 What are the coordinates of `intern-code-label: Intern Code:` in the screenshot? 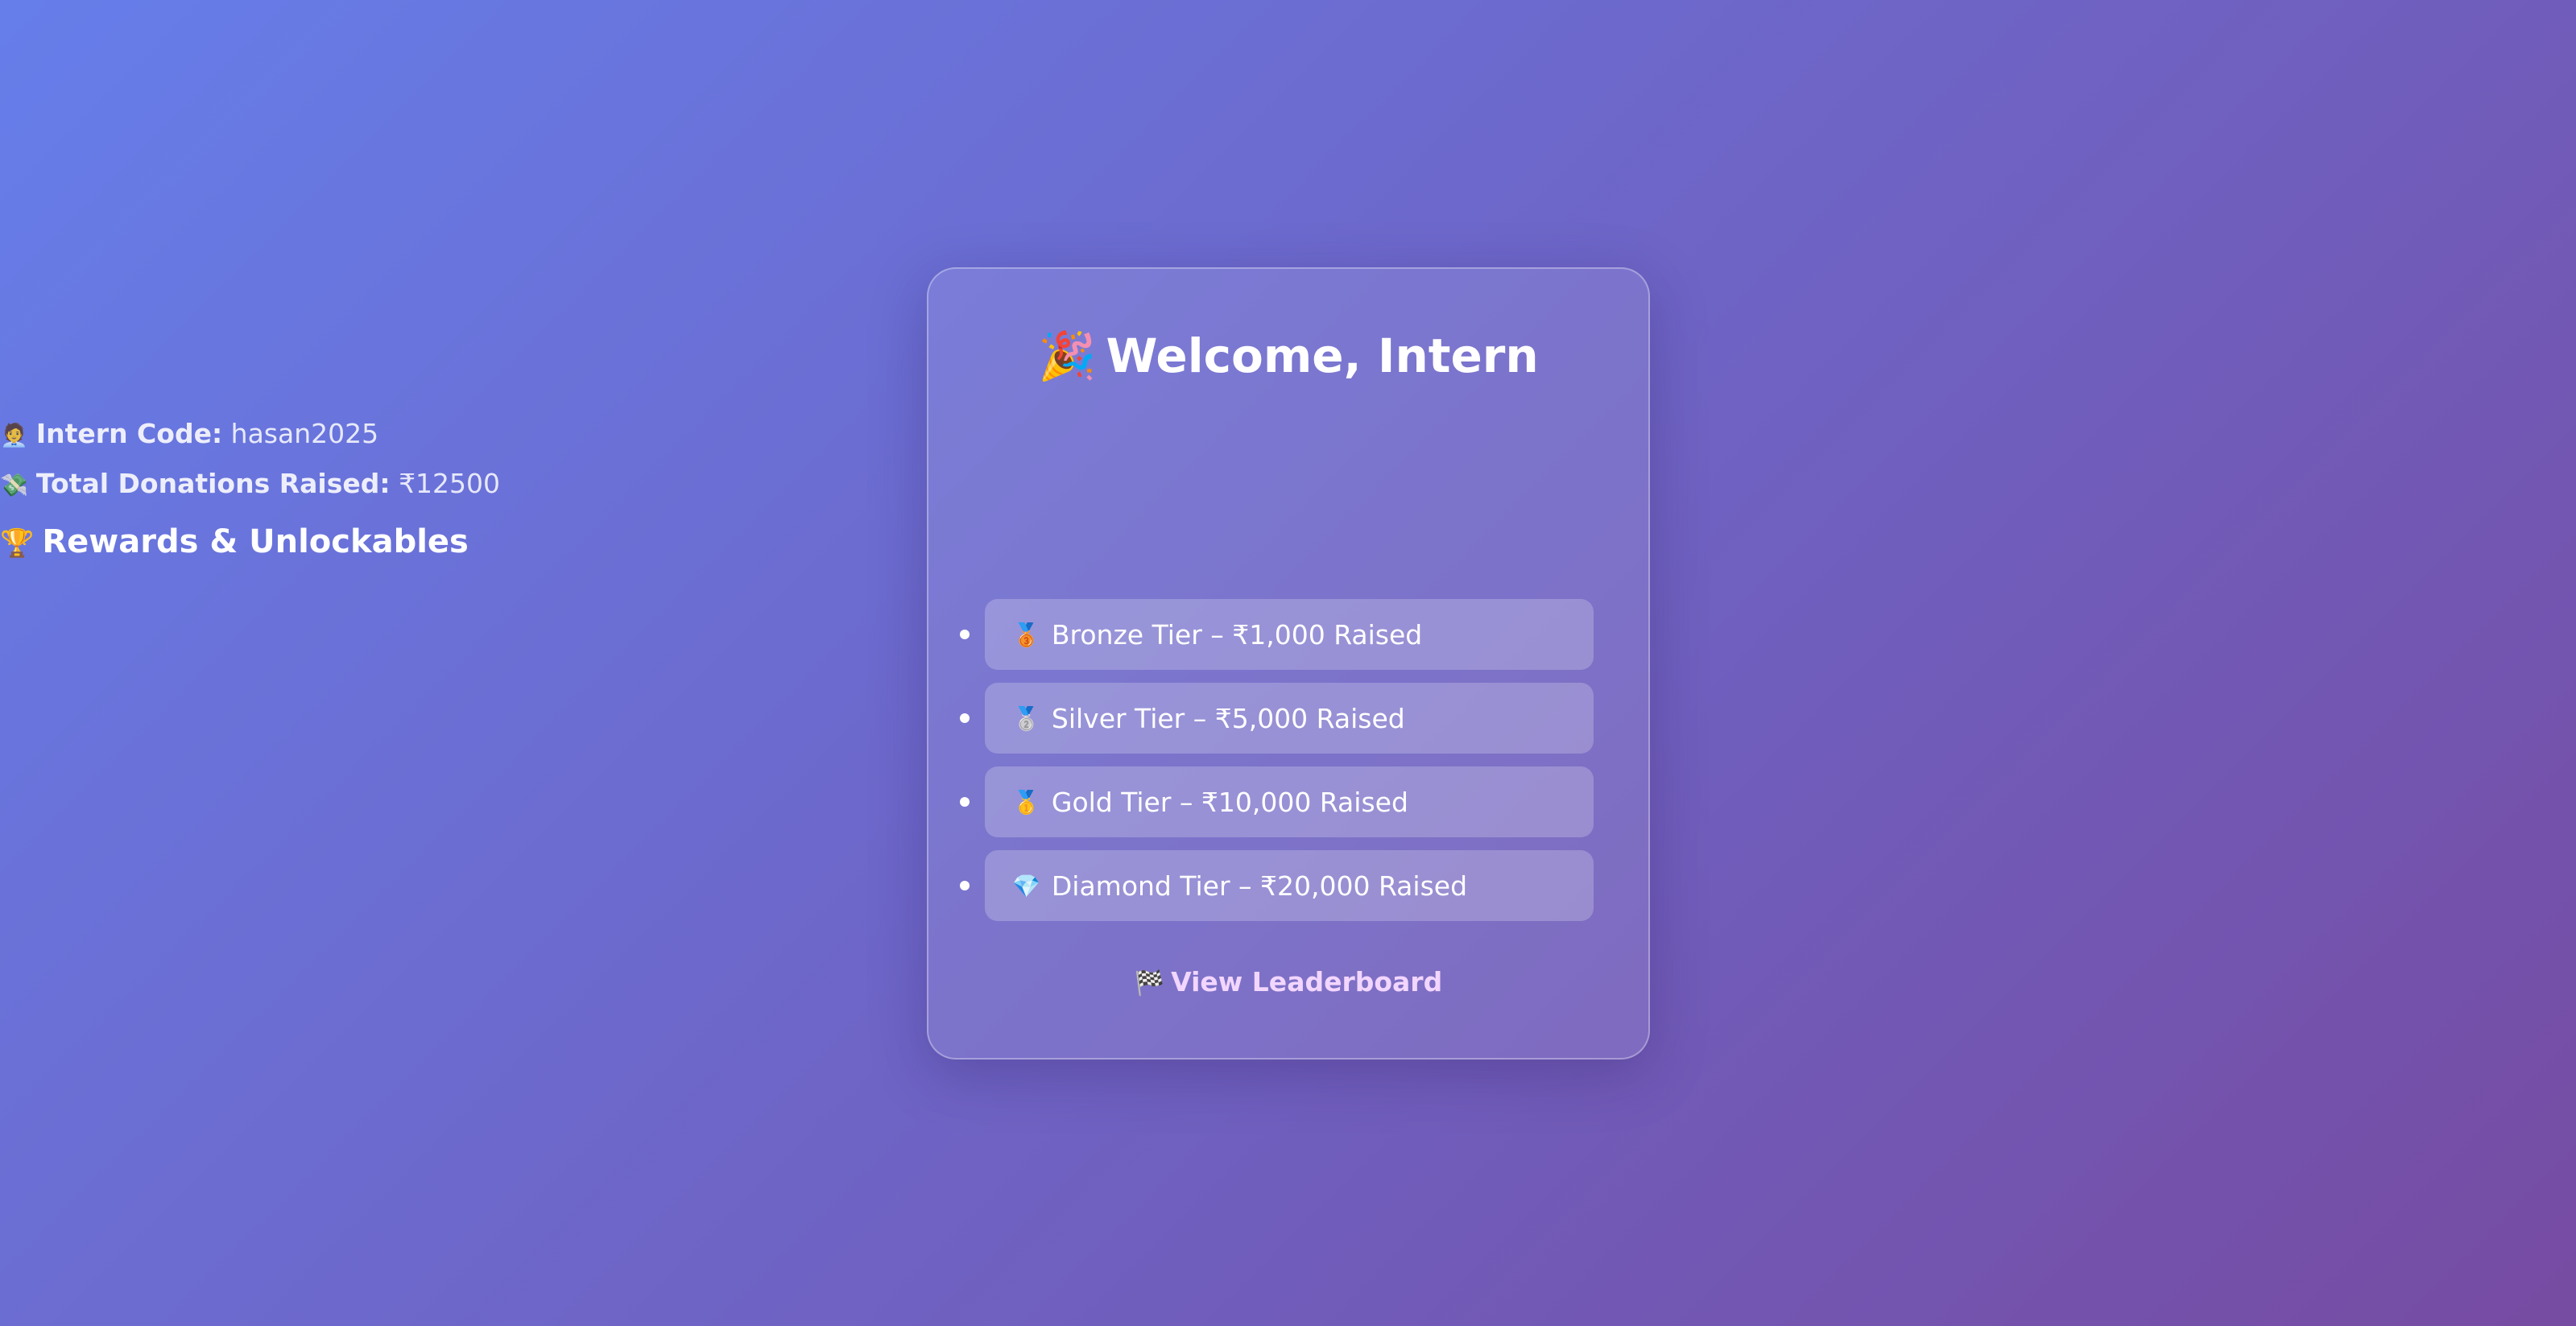 It's located at (129, 434).